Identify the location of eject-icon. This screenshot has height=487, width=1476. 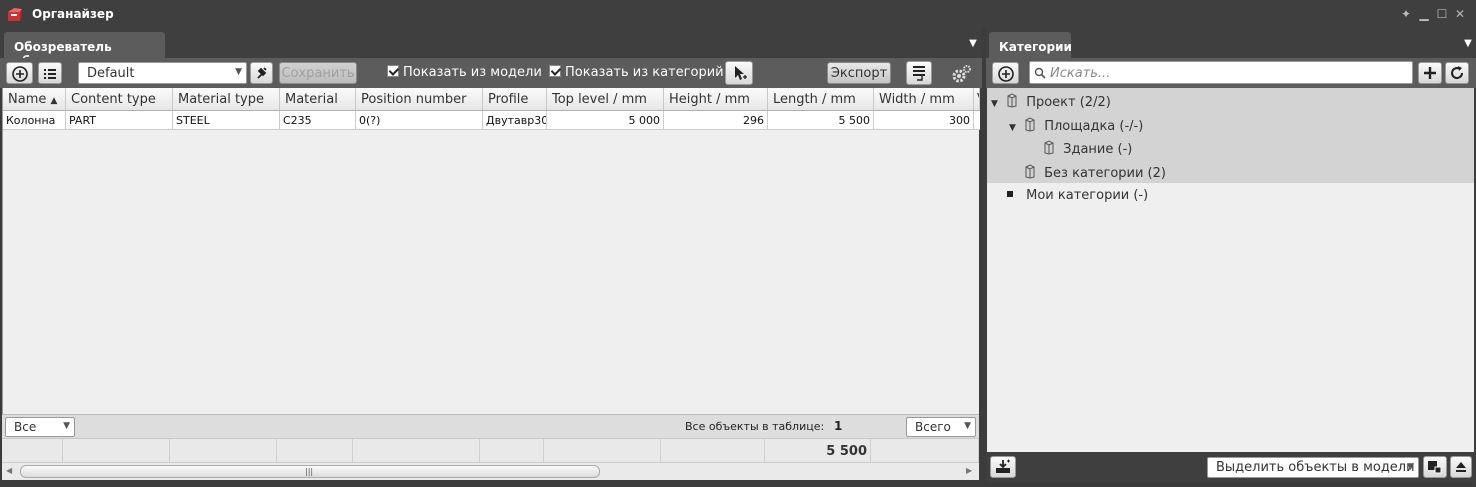
(1461, 467).